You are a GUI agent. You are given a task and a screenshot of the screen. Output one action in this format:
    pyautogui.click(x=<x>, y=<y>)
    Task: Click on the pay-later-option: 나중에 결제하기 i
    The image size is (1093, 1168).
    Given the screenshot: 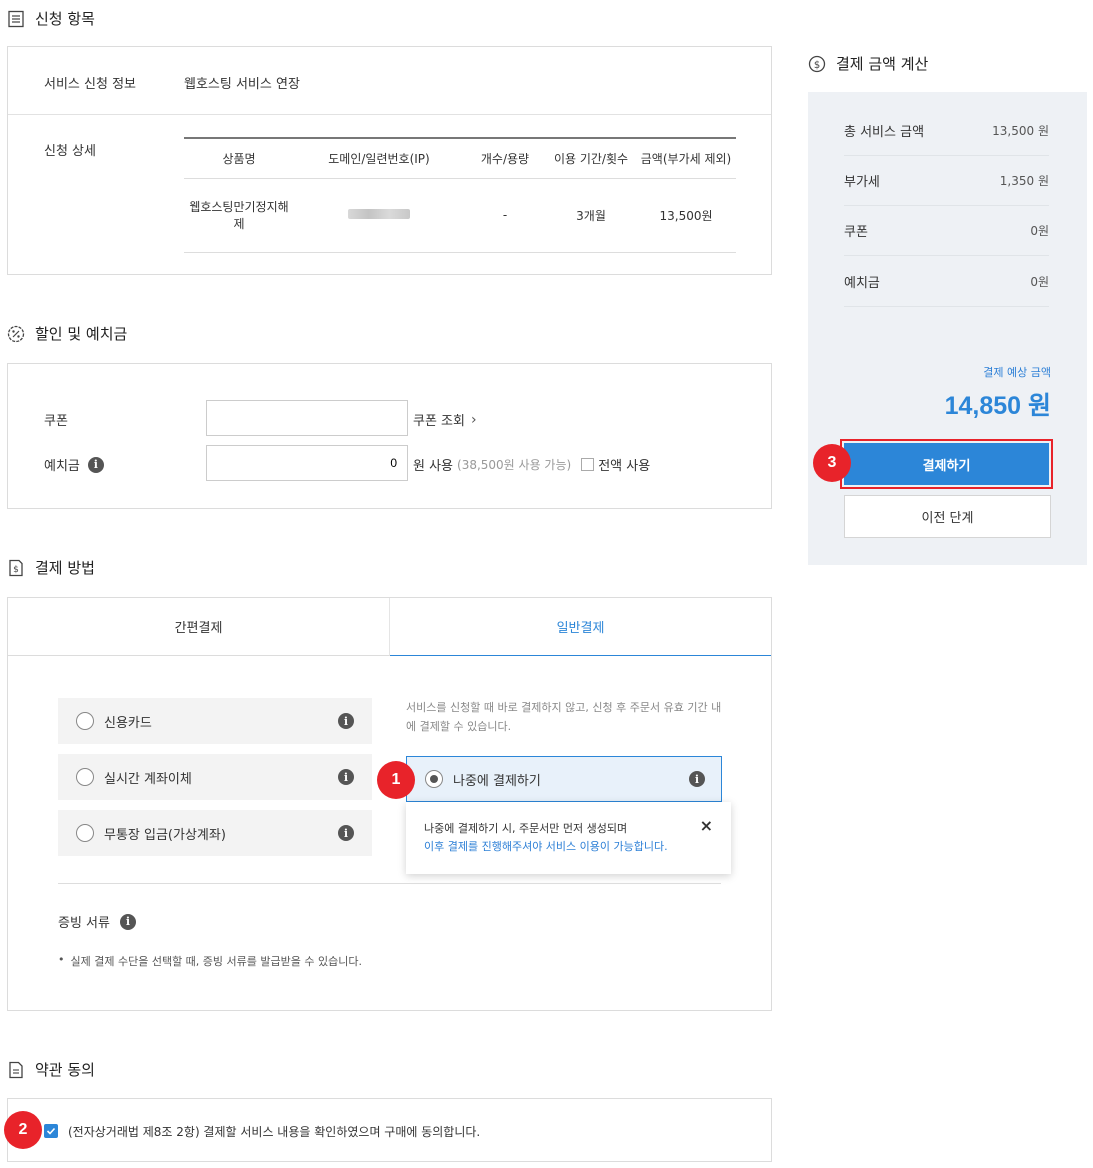 What is the action you would take?
    pyautogui.click(x=564, y=779)
    